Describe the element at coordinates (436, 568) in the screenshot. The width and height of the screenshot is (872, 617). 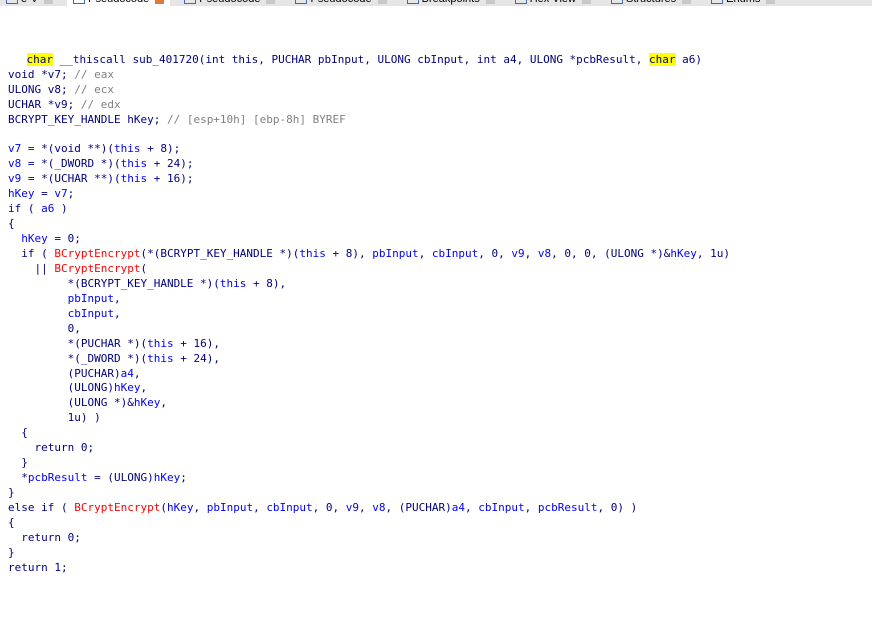
I see `code-line: return 1;` at that location.